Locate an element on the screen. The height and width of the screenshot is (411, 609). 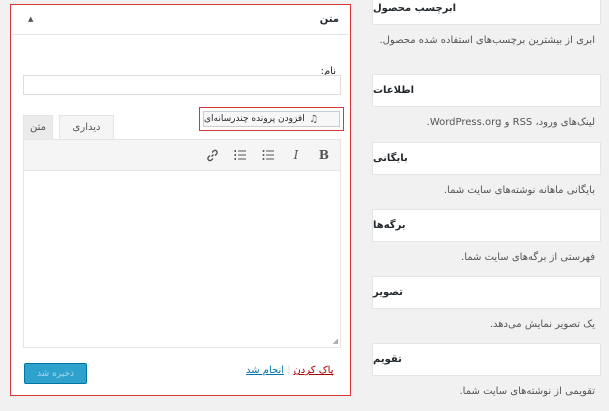
delete-link: پاک کردن is located at coordinates (313, 370).